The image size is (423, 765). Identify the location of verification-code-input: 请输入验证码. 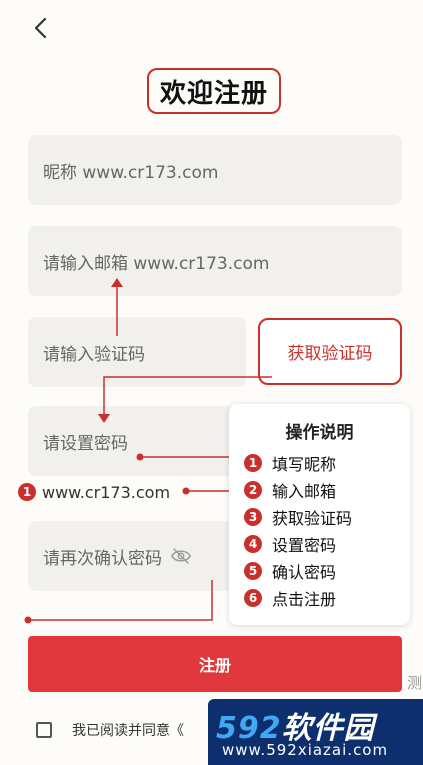
(137, 352).